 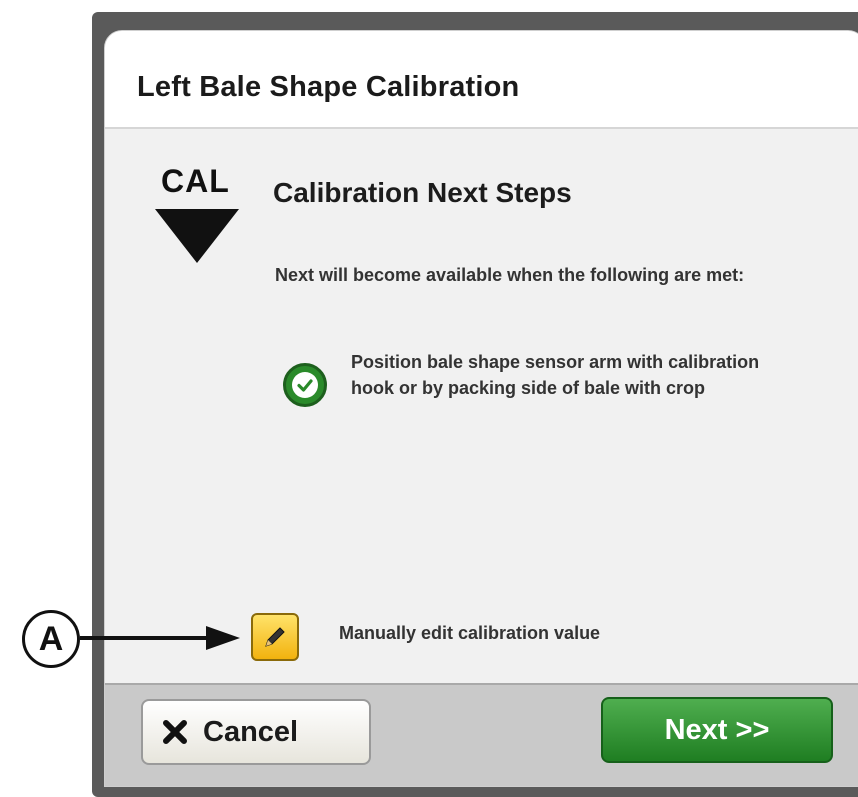 I want to click on callout-a: A, so click(x=51, y=639).